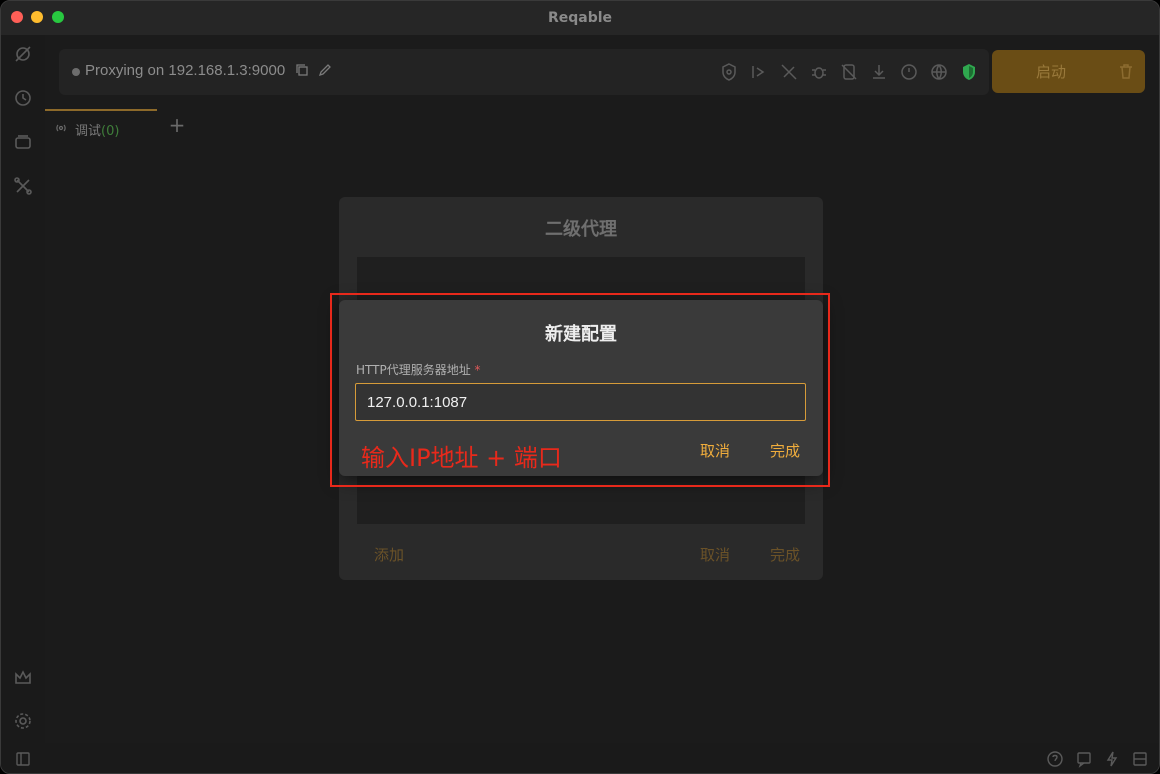 This screenshot has width=1160, height=774. Describe the element at coordinates (819, 72) in the screenshot. I see `bug-icon` at that location.